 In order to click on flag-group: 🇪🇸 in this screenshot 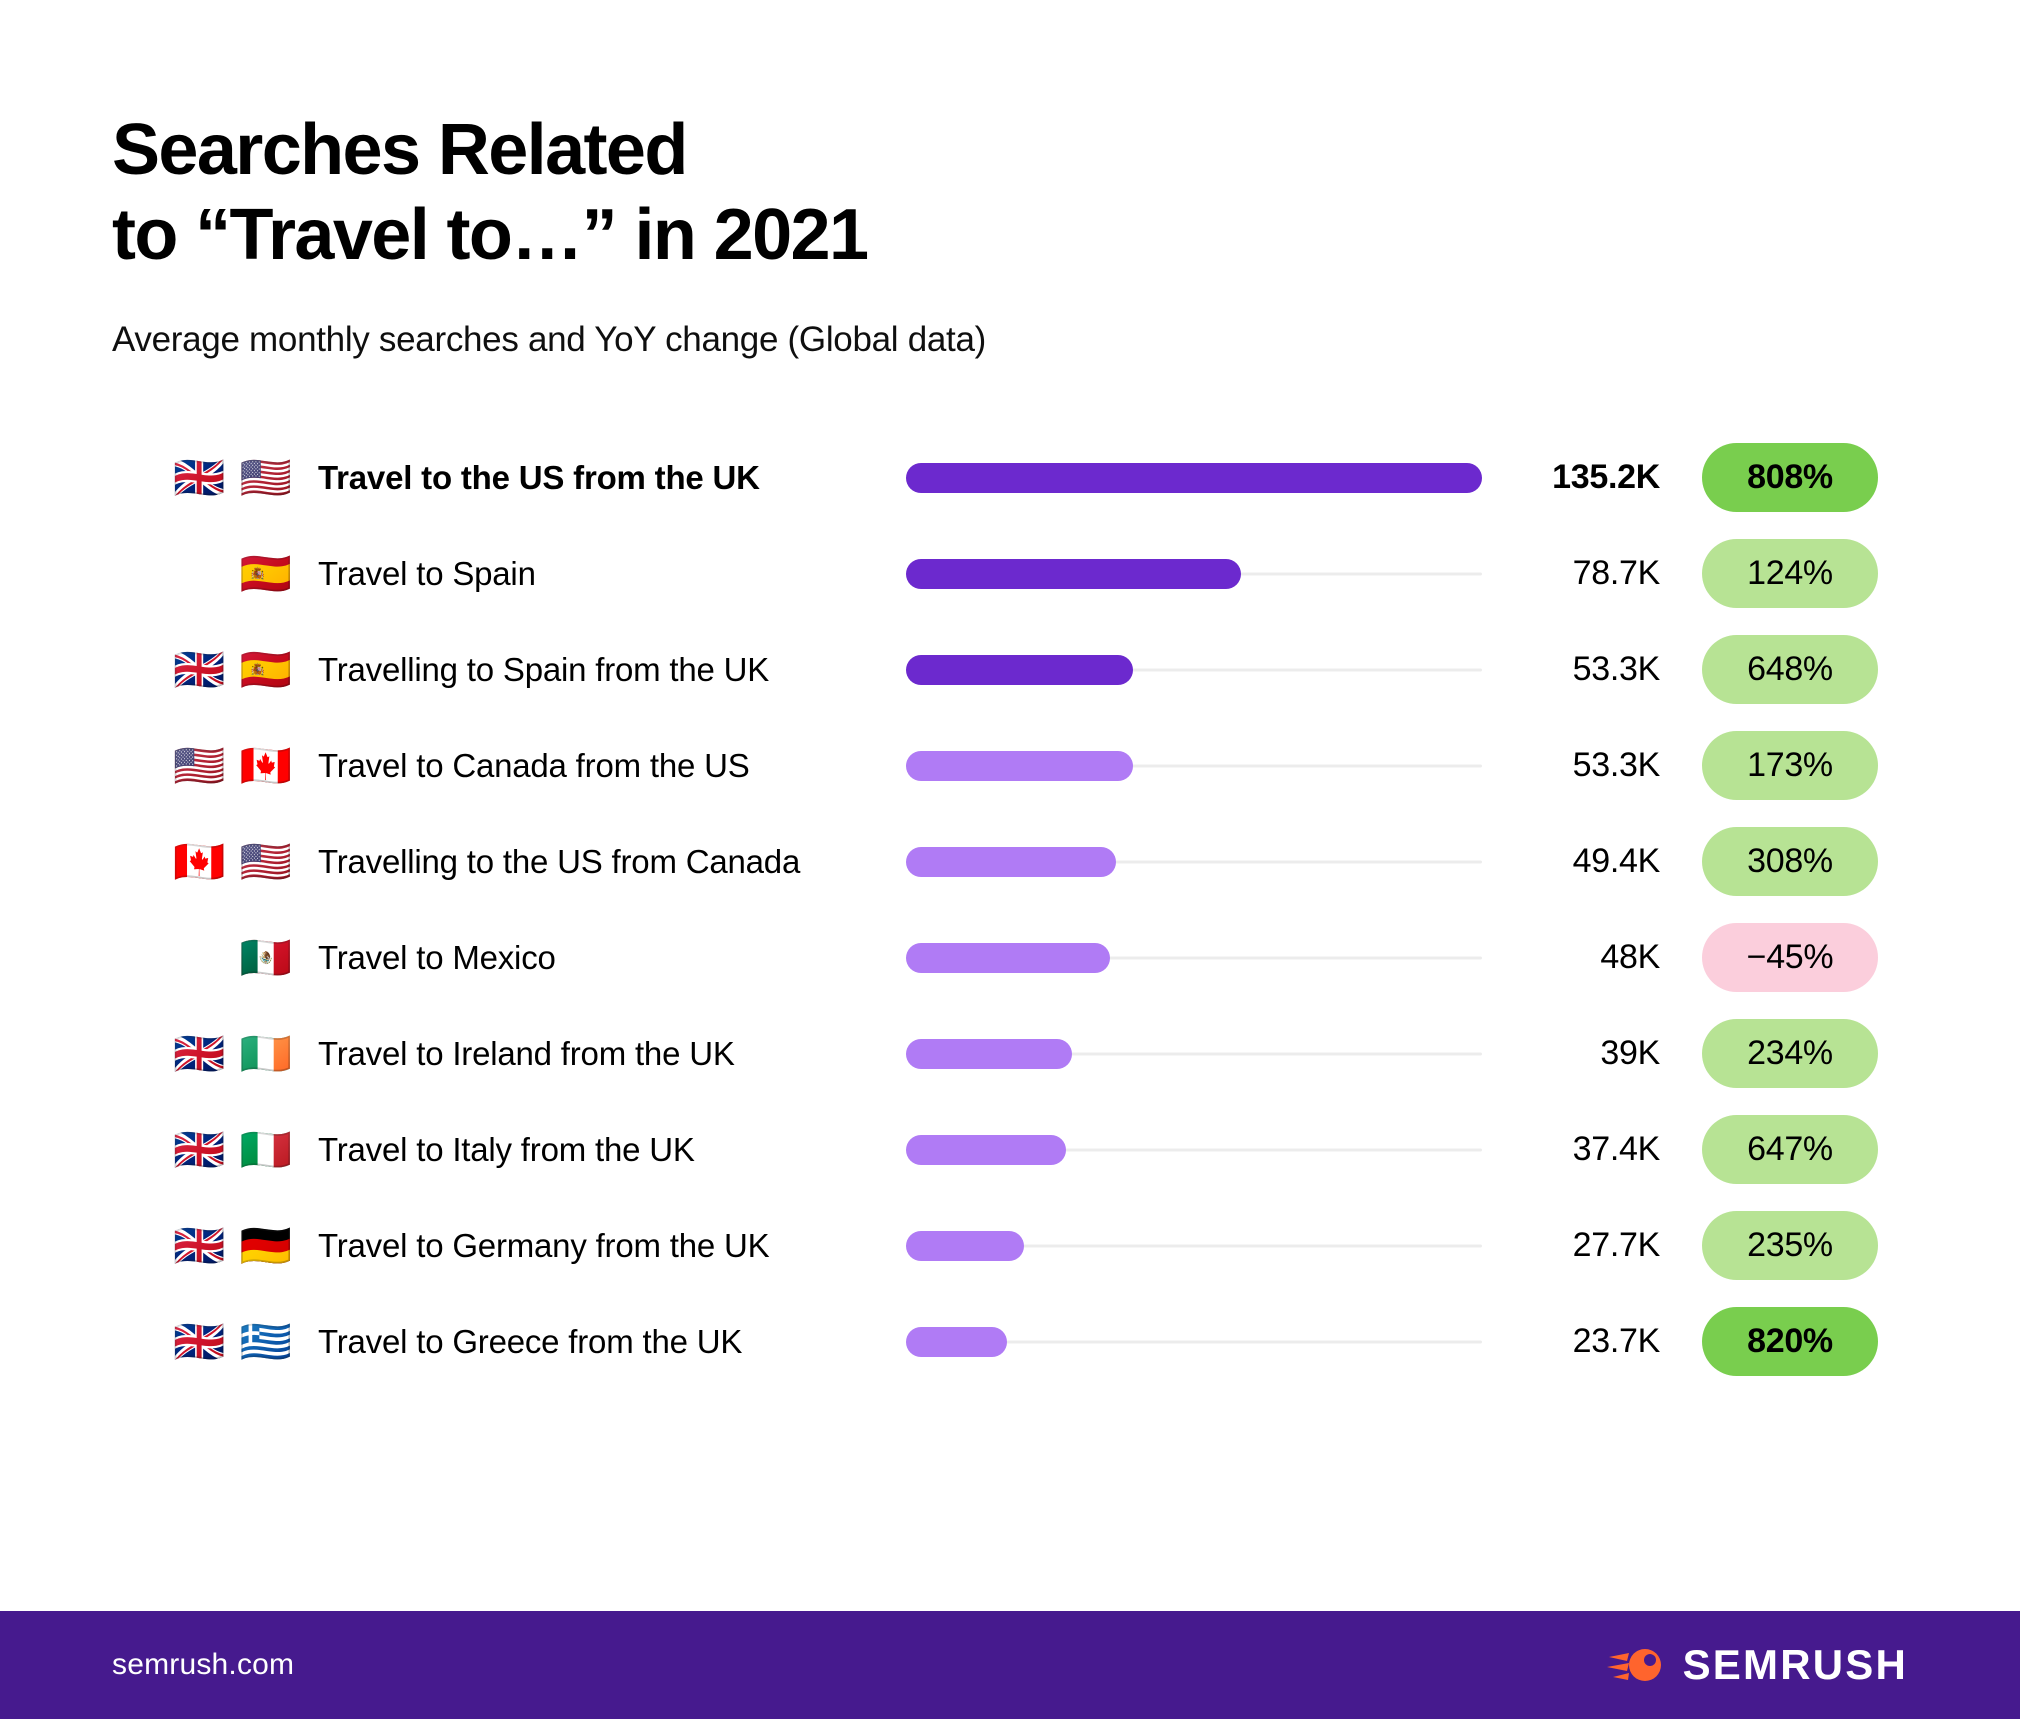, I will do `click(202, 573)`.